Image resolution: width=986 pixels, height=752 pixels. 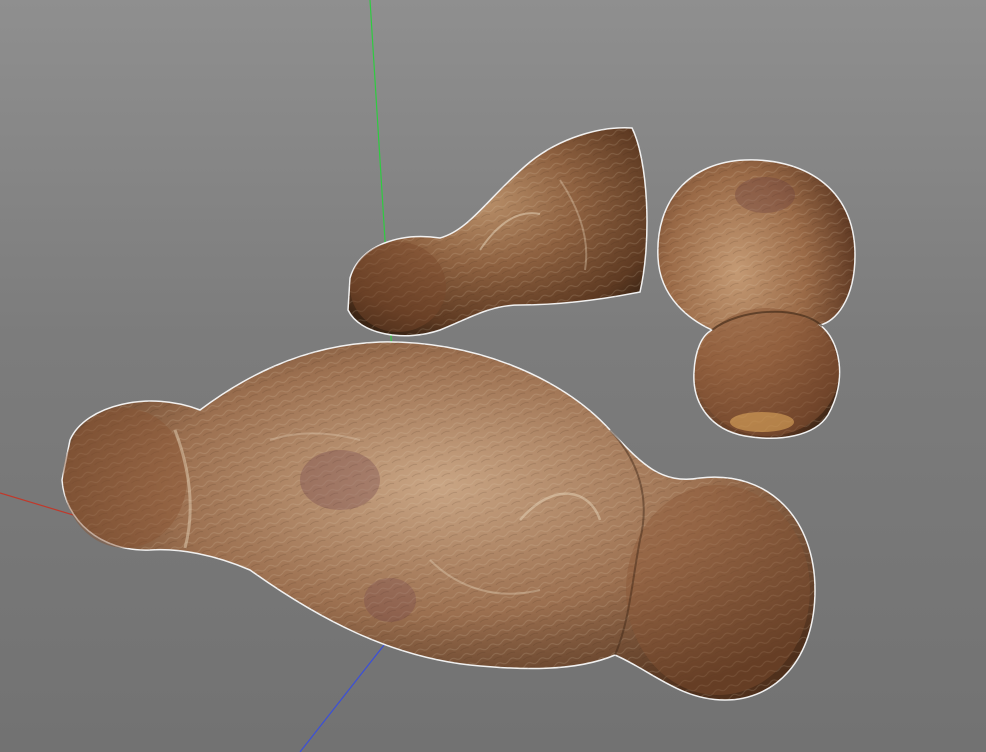 What do you see at coordinates (756, 299) in the screenshot?
I see `upright-root-model` at bounding box center [756, 299].